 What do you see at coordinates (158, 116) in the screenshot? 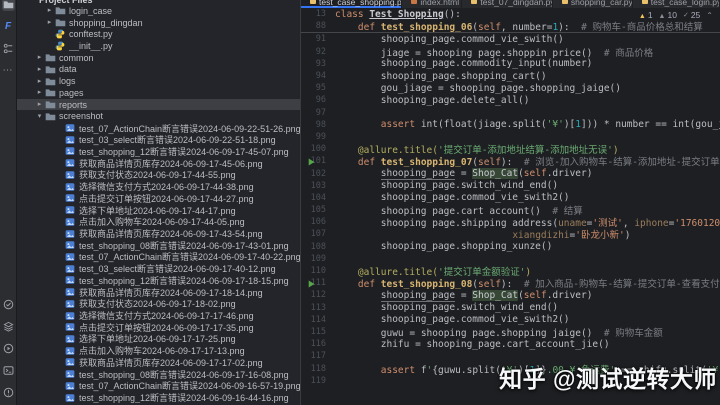
I see `tree-item: ▾ screenshot` at bounding box center [158, 116].